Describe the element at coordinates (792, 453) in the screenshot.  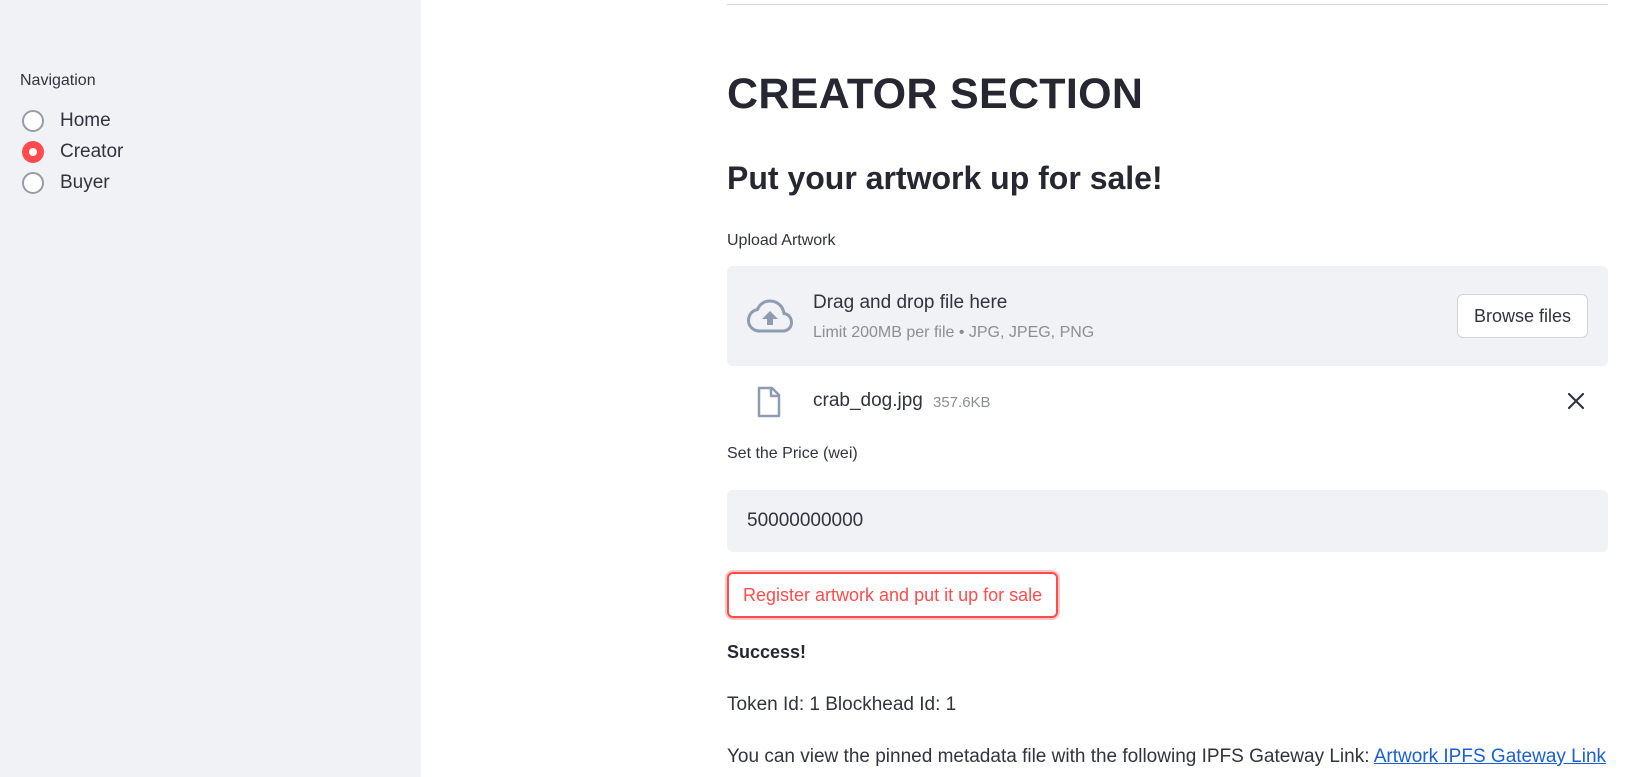
I see `price-label: Set the Price (wei)` at that location.